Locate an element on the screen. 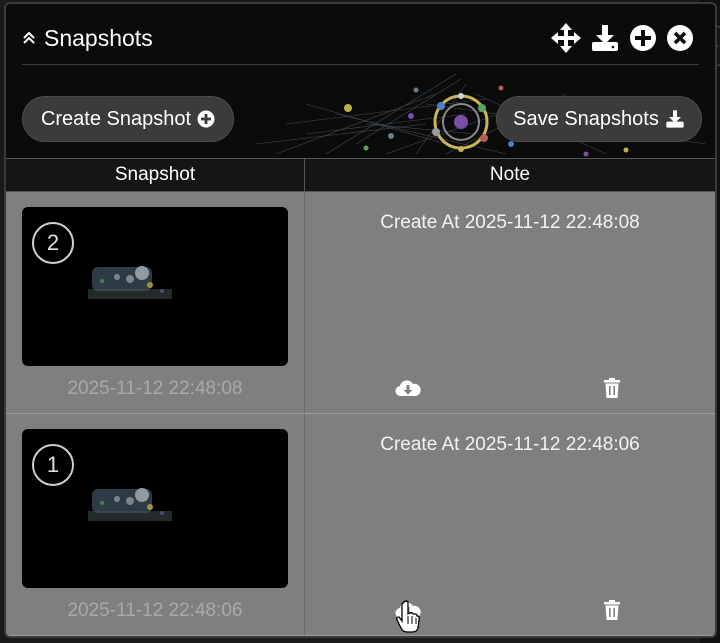  create-snapshot-button: Create Snapshot is located at coordinates (128, 119).